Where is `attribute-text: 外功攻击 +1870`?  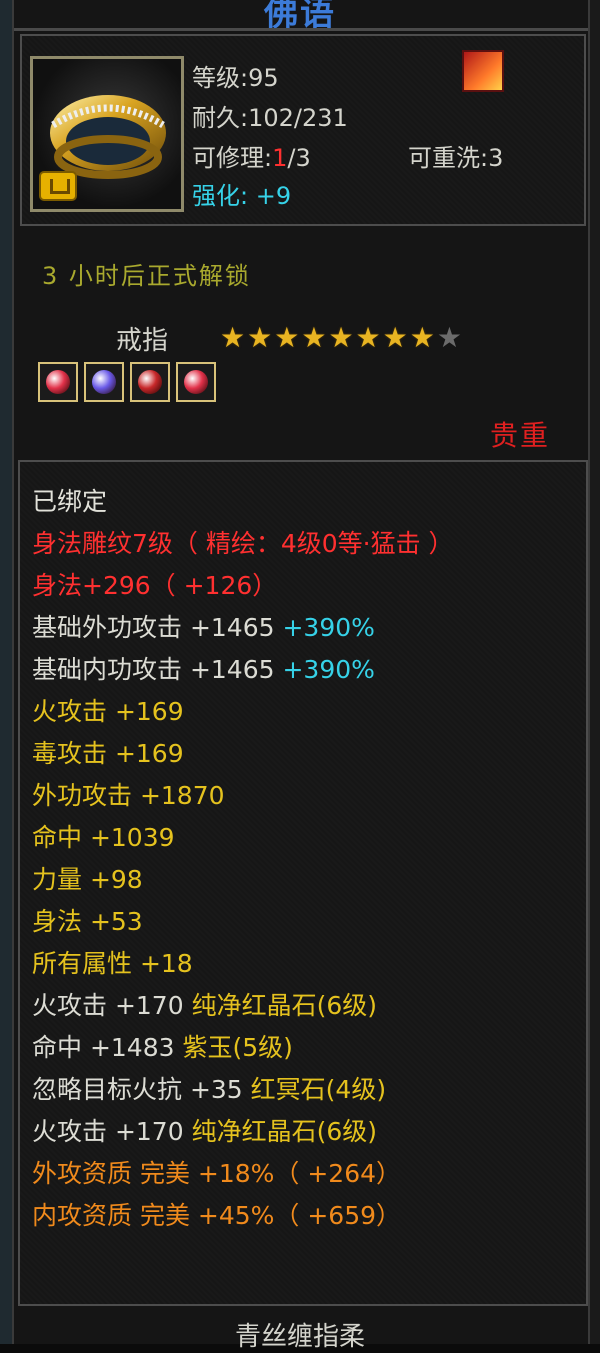 attribute-text: 外功攻击 +1870 is located at coordinates (128, 795).